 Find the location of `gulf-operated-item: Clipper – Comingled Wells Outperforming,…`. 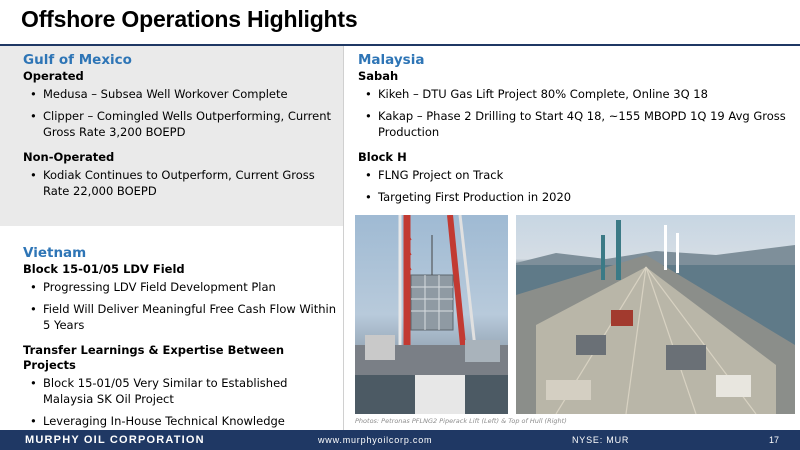

gulf-operated-item: Clipper – Comingled Wells Outperforming,… is located at coordinates (180, 124).